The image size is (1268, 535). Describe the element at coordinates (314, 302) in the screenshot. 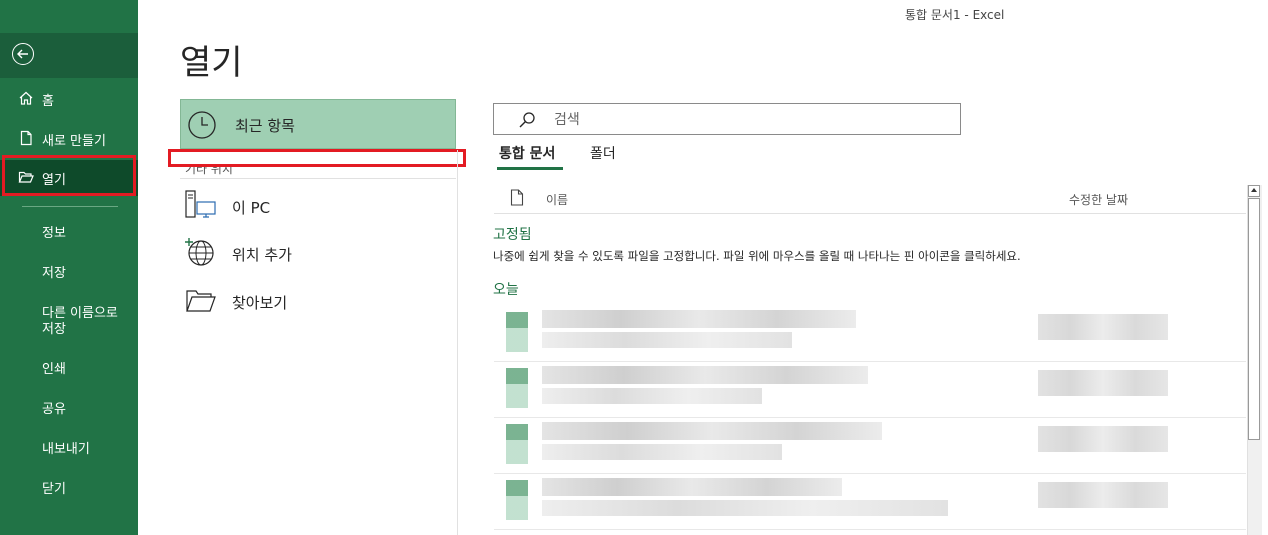

I see `location-browse: 찾아보기` at that location.